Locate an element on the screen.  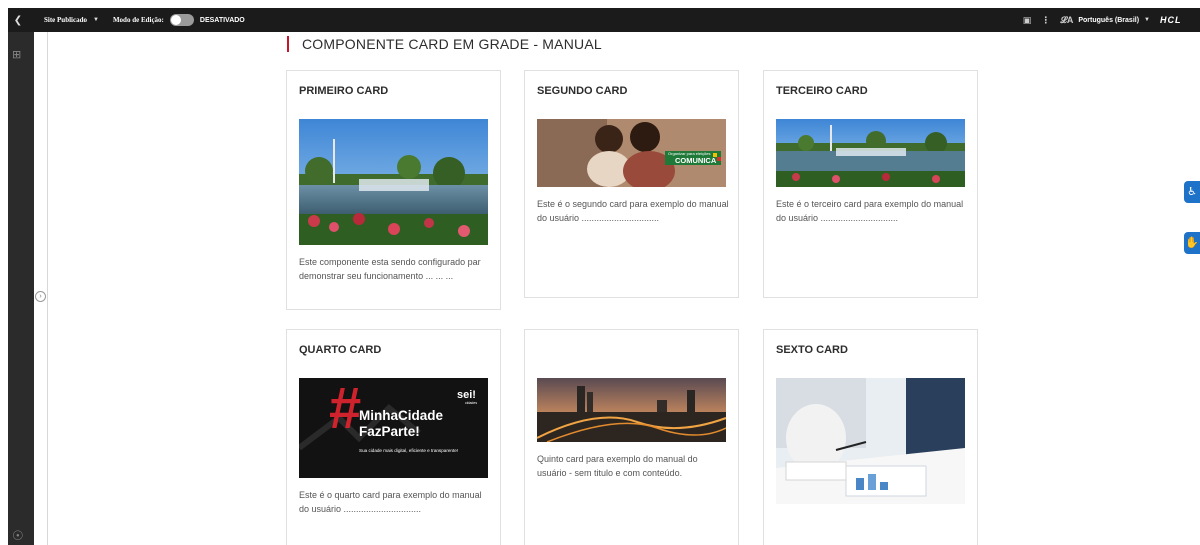
business-charts-photo is located at coordinates (870, 441).